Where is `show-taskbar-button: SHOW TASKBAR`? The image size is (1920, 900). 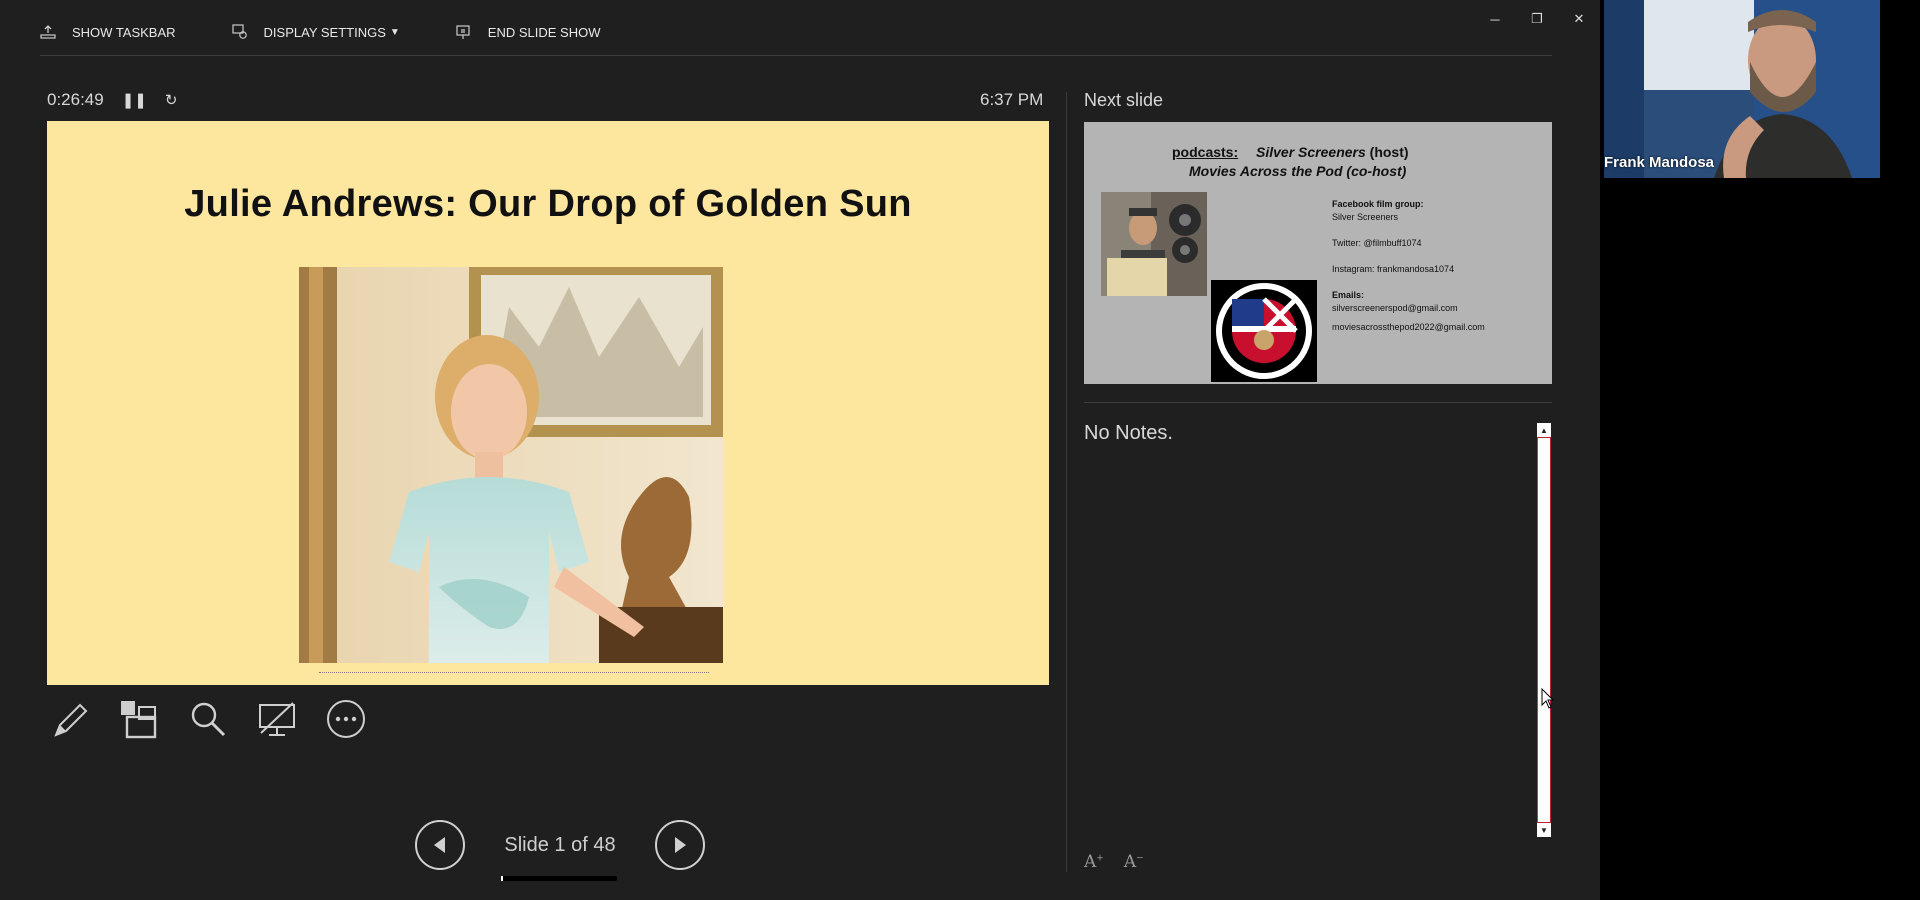 show-taskbar-button: SHOW TASKBAR is located at coordinates (108, 32).